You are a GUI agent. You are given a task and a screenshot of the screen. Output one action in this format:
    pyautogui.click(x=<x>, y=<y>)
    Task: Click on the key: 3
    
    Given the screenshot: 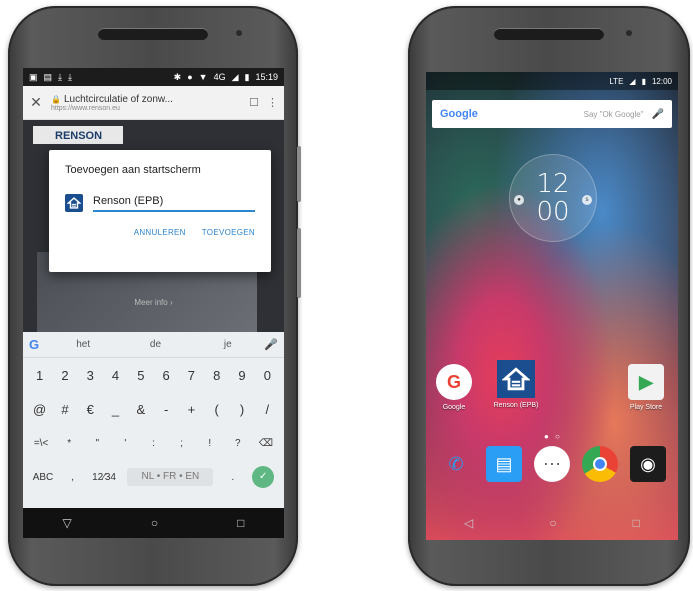 What is the action you would take?
    pyautogui.click(x=90, y=375)
    